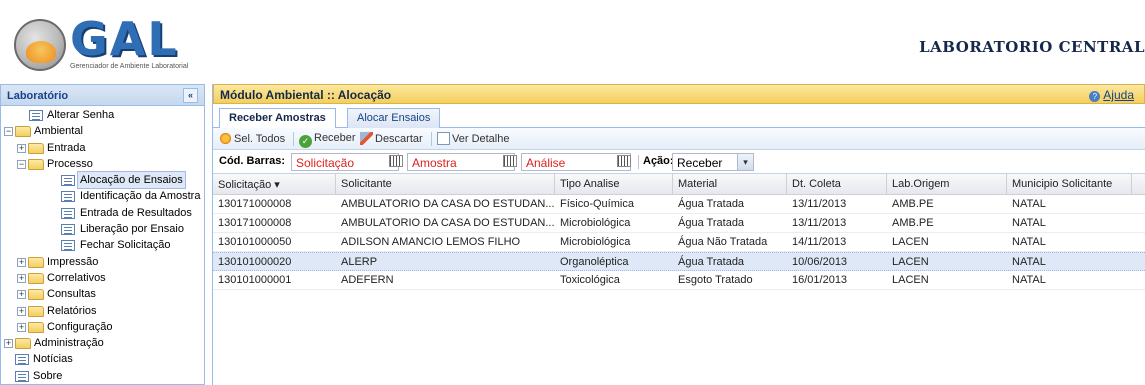 The width and height of the screenshot is (1145, 385). Describe the element at coordinates (1032, 47) in the screenshot. I see `lab-name: LABORATORIO CENTRAL` at that location.